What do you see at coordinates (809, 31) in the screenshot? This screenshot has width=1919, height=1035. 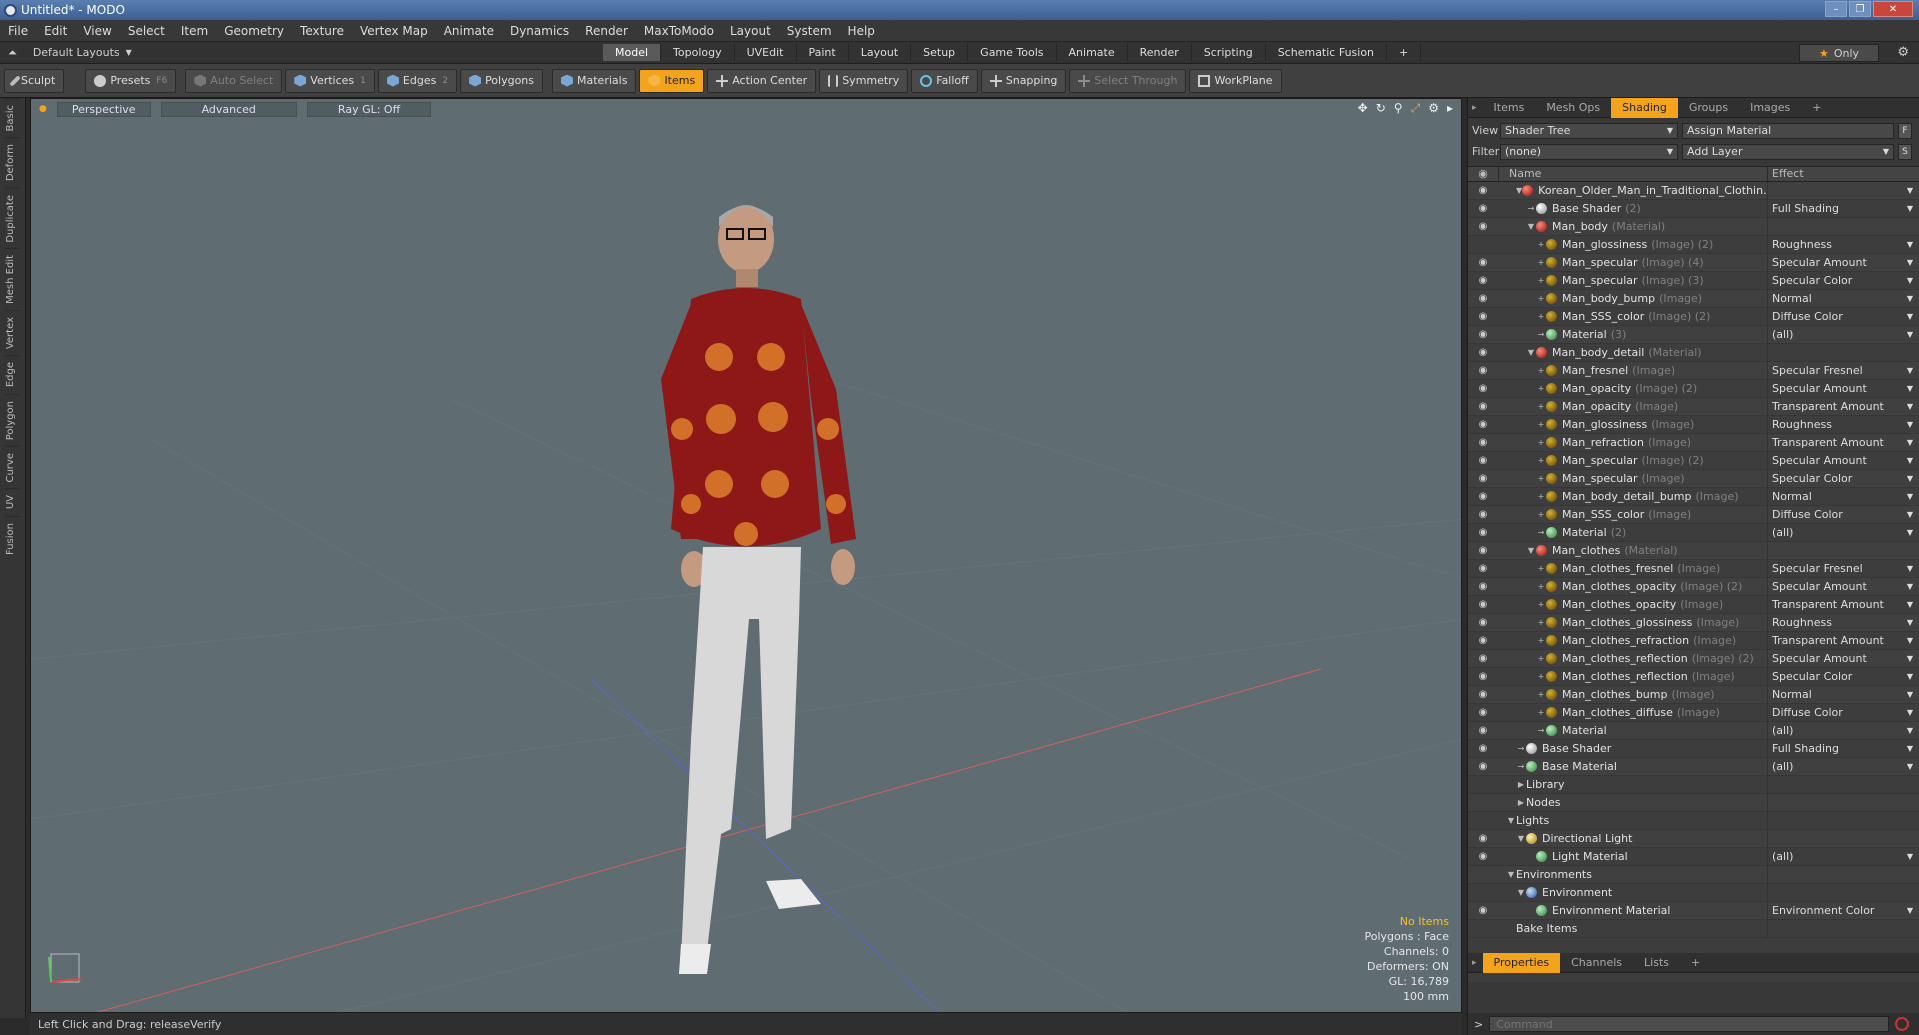 I see `menu-system: System` at bounding box center [809, 31].